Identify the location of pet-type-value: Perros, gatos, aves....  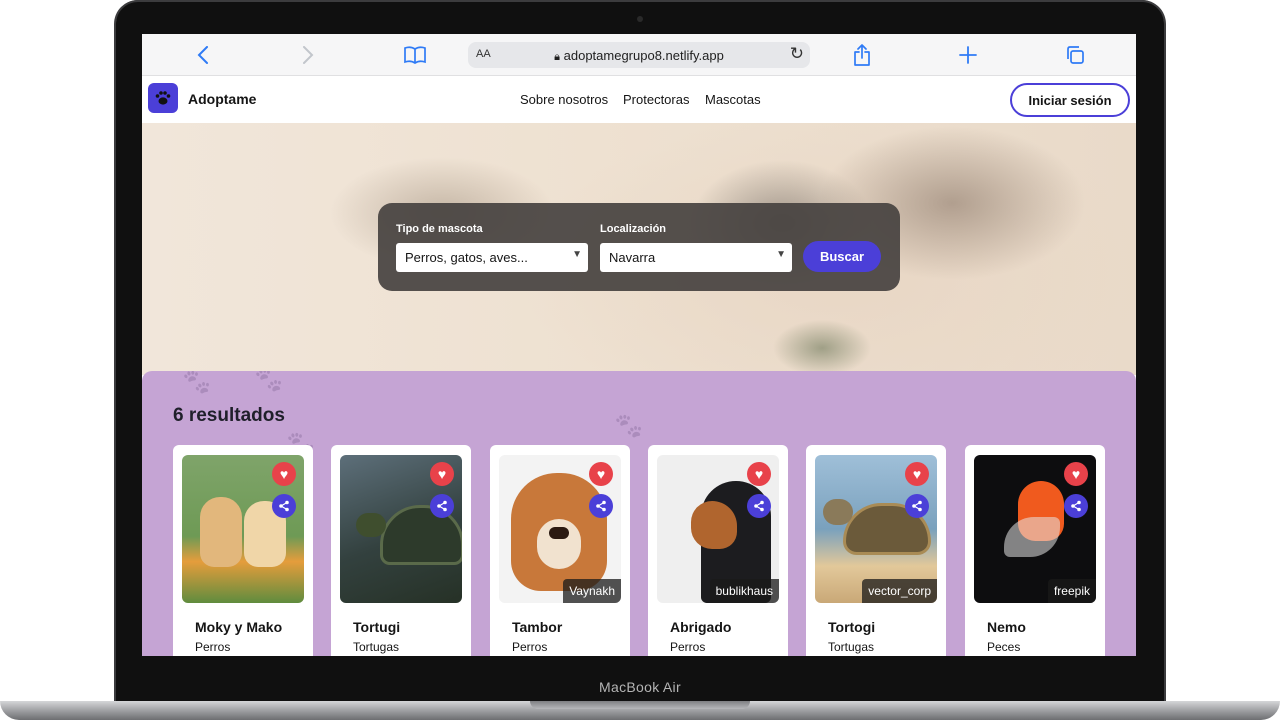
(466, 257).